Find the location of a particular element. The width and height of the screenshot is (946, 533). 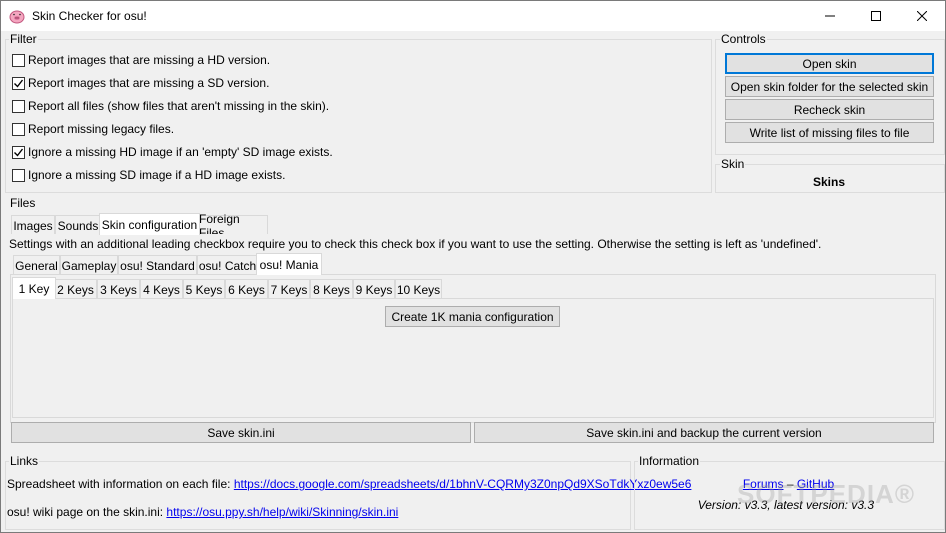

config-tab-osu-standard: osu! Standard is located at coordinates (157, 265).